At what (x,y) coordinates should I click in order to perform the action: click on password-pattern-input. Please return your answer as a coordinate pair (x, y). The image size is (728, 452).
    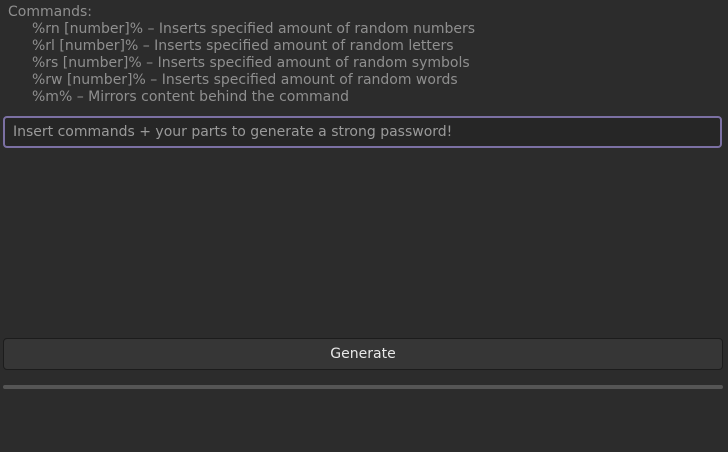
    Looking at the image, I should click on (362, 132).